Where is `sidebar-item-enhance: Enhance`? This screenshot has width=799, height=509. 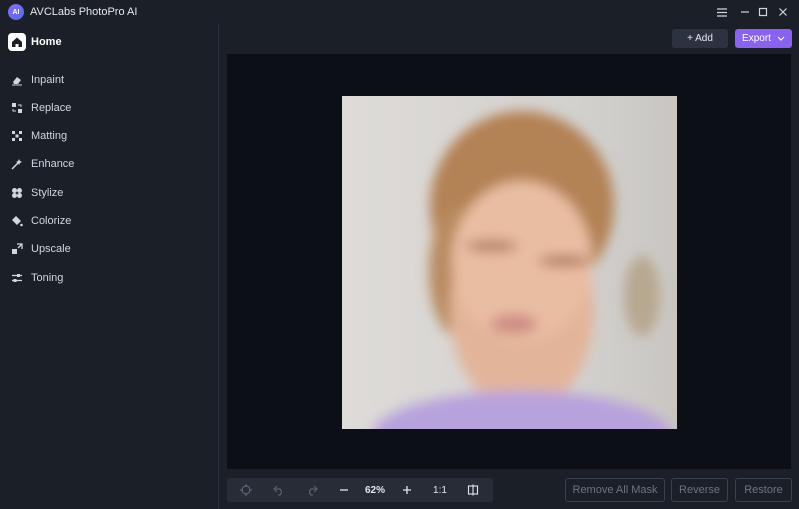 sidebar-item-enhance: Enhance is located at coordinates (42, 164).